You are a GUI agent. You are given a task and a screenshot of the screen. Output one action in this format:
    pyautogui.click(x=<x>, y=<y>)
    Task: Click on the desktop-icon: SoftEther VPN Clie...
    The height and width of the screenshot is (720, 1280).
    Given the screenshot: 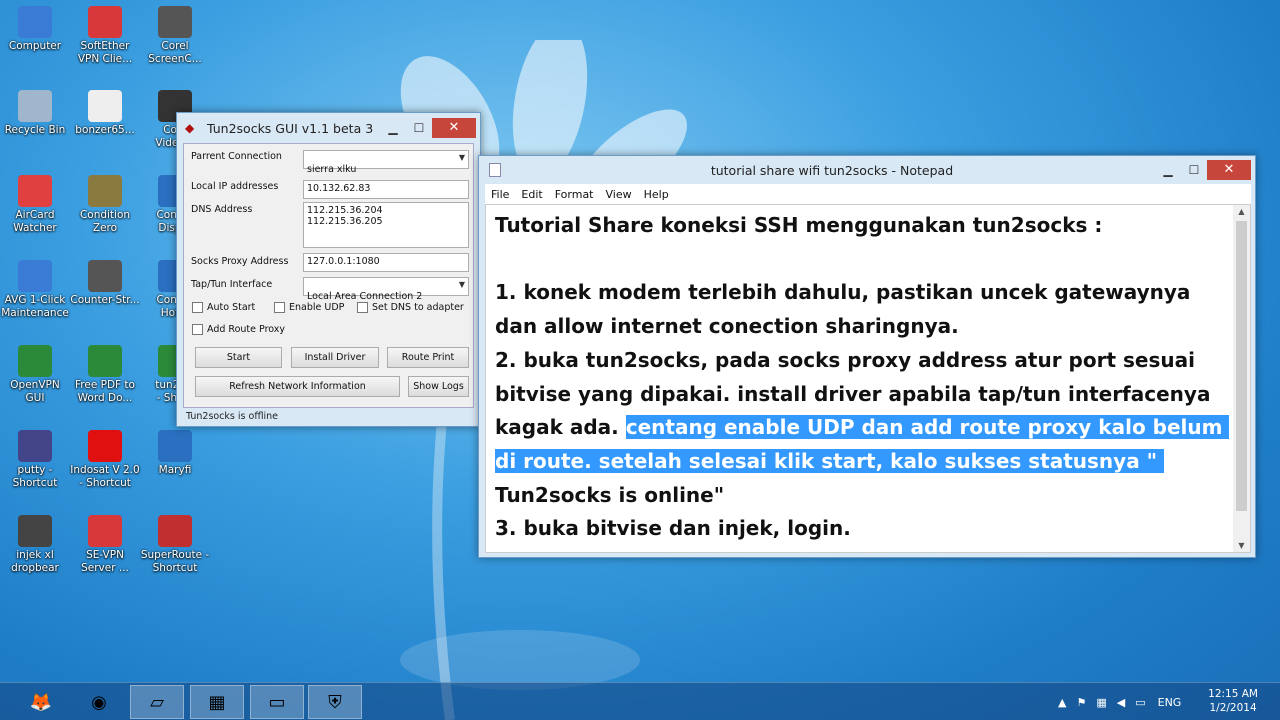 What is the action you would take?
    pyautogui.click(x=105, y=36)
    